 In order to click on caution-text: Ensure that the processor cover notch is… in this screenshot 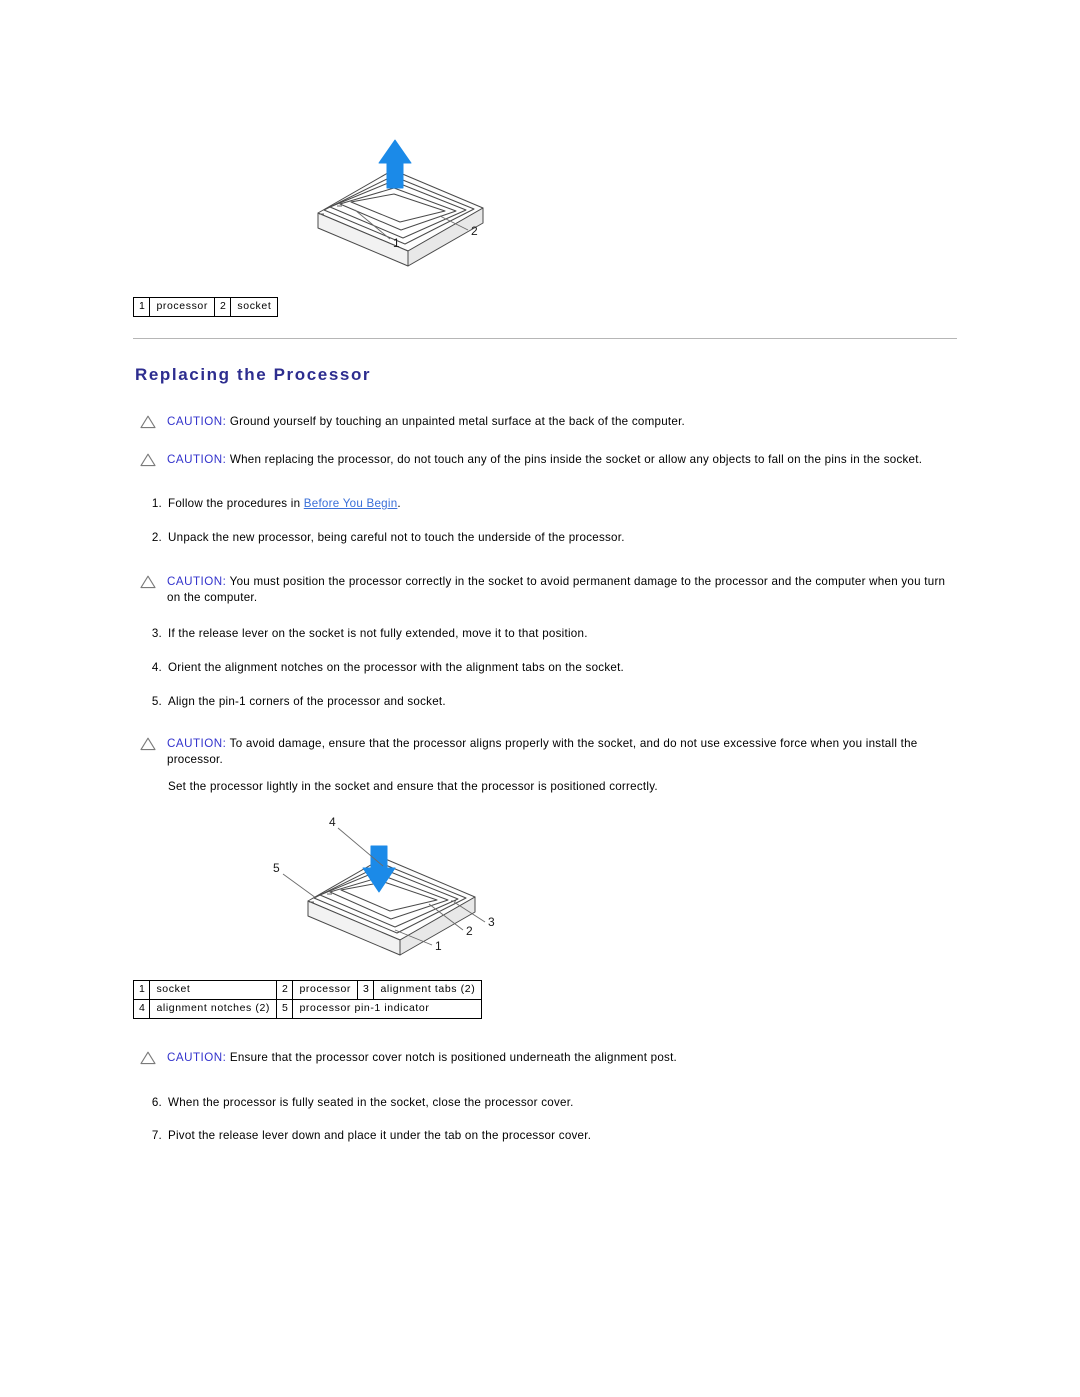, I will do `click(452, 1057)`.